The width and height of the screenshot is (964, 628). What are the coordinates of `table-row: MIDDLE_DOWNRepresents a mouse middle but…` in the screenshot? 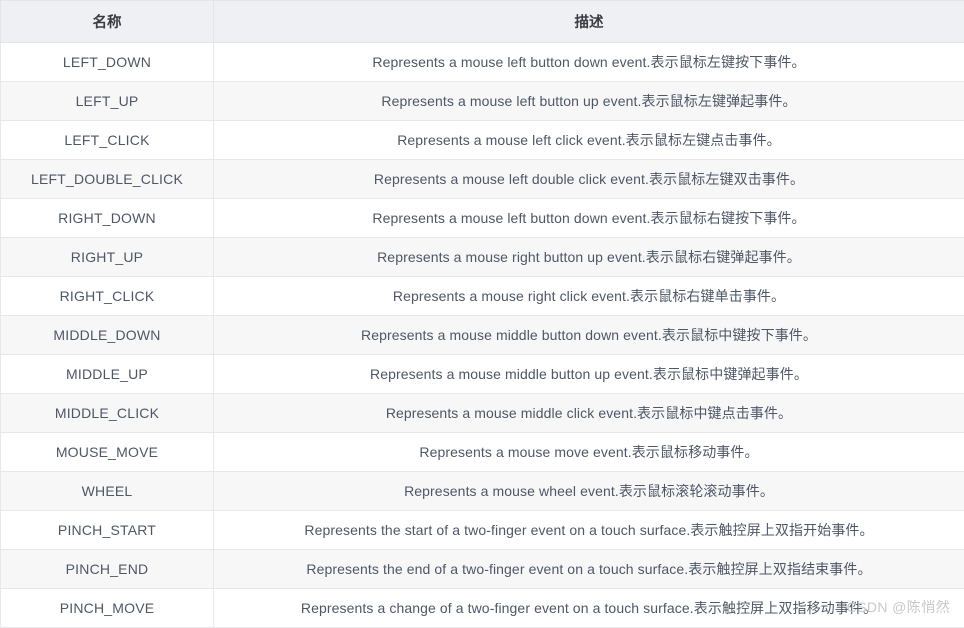 It's located at (482, 335).